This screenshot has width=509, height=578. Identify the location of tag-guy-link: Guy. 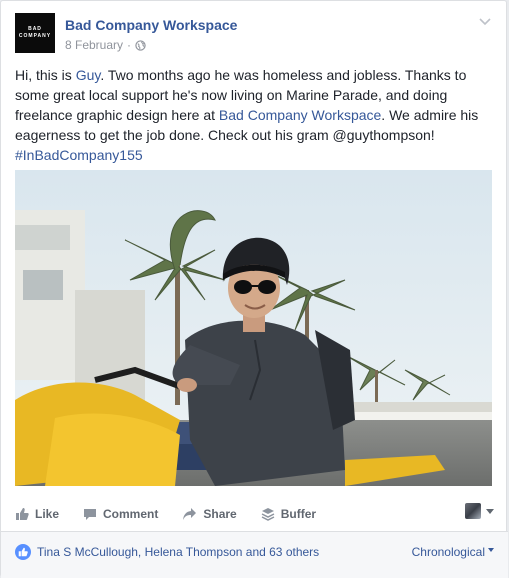
(88, 75).